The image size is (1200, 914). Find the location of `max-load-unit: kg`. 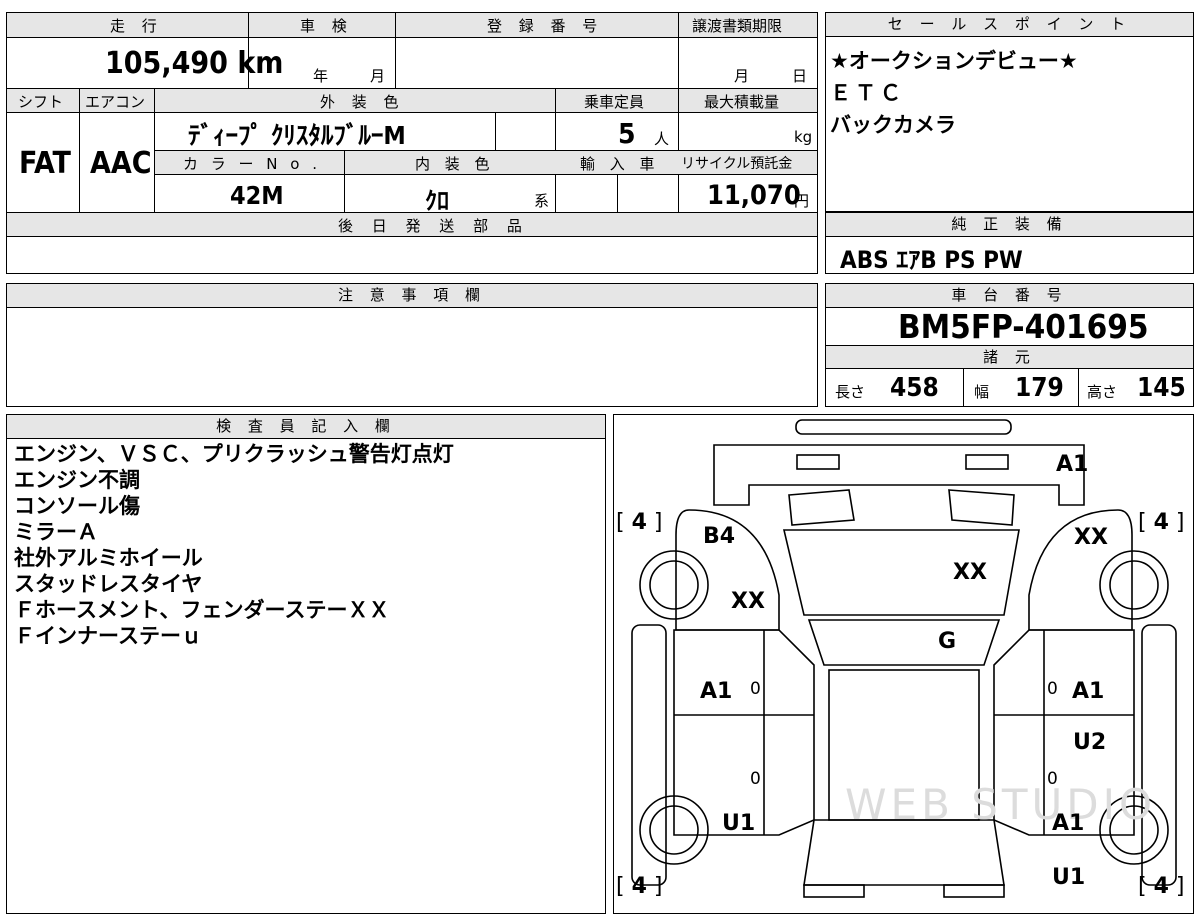

max-load-unit: kg is located at coordinates (803, 137).